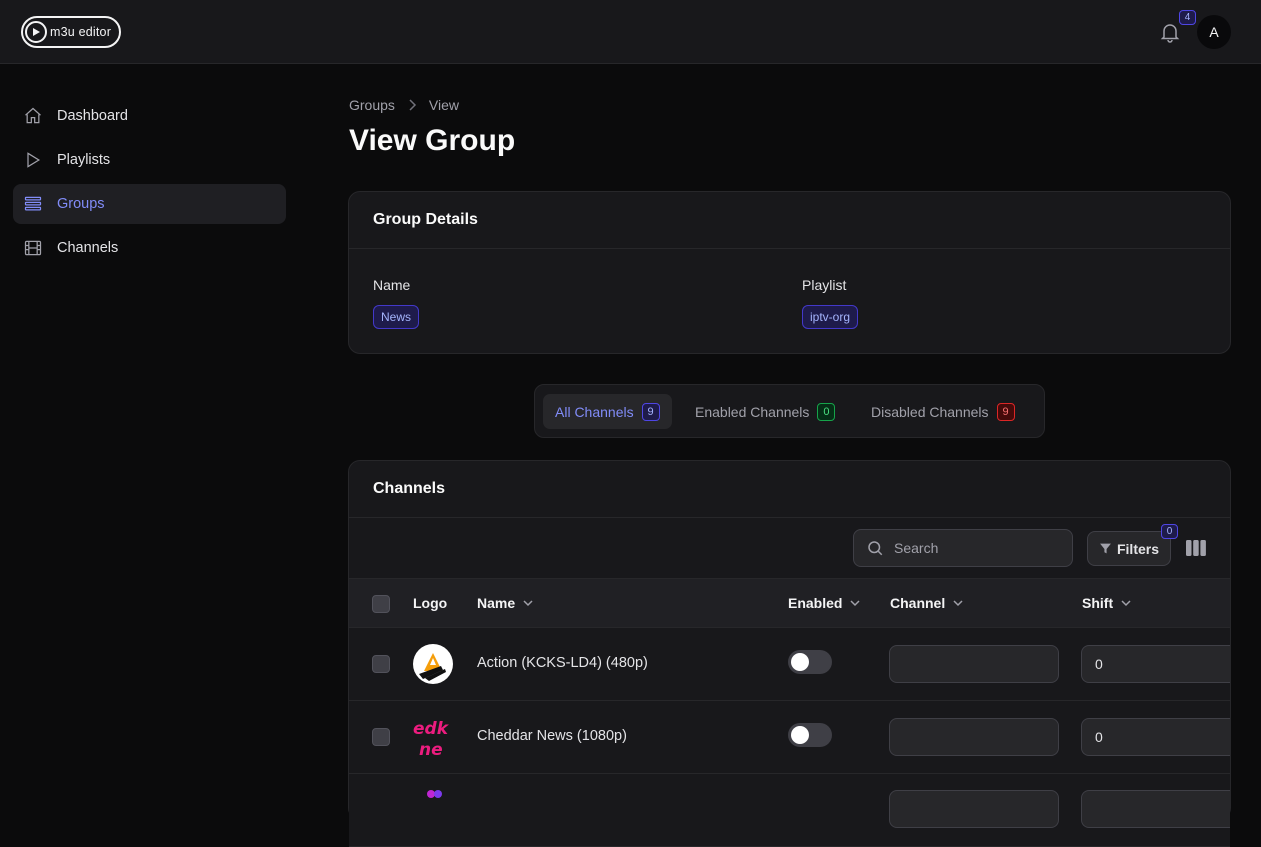 The image size is (1261, 847). Describe the element at coordinates (826, 411) in the screenshot. I see `tab-count-badge: 0` at that location.